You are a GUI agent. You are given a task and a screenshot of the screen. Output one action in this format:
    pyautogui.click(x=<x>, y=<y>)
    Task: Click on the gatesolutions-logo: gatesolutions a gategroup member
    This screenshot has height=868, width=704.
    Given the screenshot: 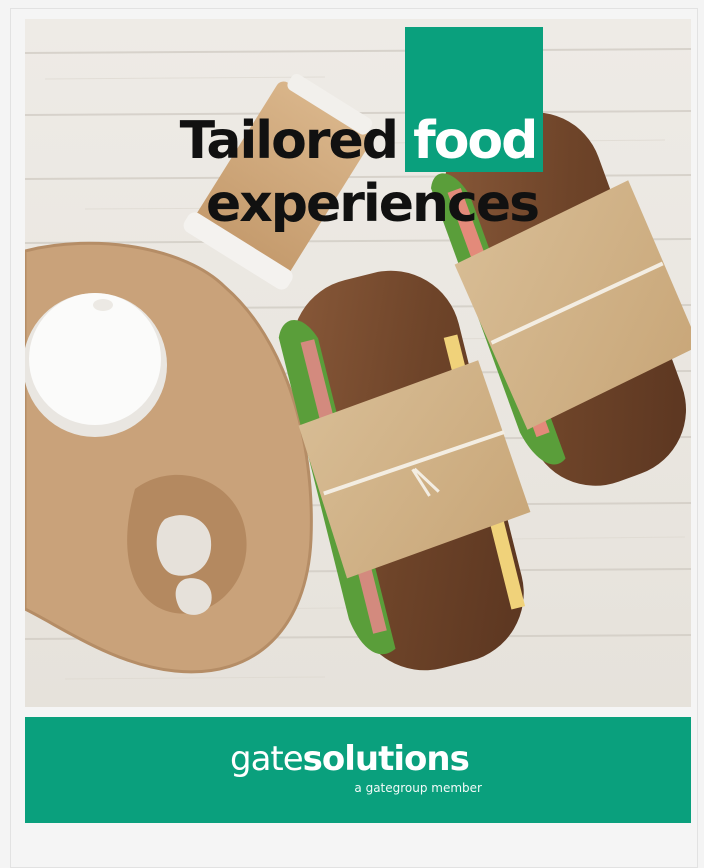 What is the action you would take?
    pyautogui.click(x=358, y=769)
    